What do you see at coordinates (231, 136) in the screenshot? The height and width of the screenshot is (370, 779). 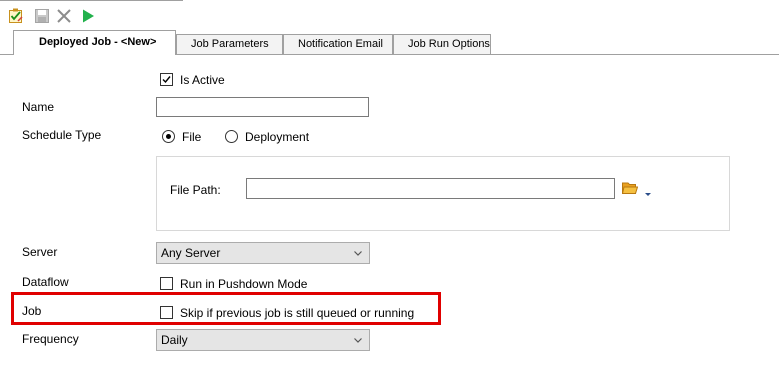 I see `radio-deployment` at bounding box center [231, 136].